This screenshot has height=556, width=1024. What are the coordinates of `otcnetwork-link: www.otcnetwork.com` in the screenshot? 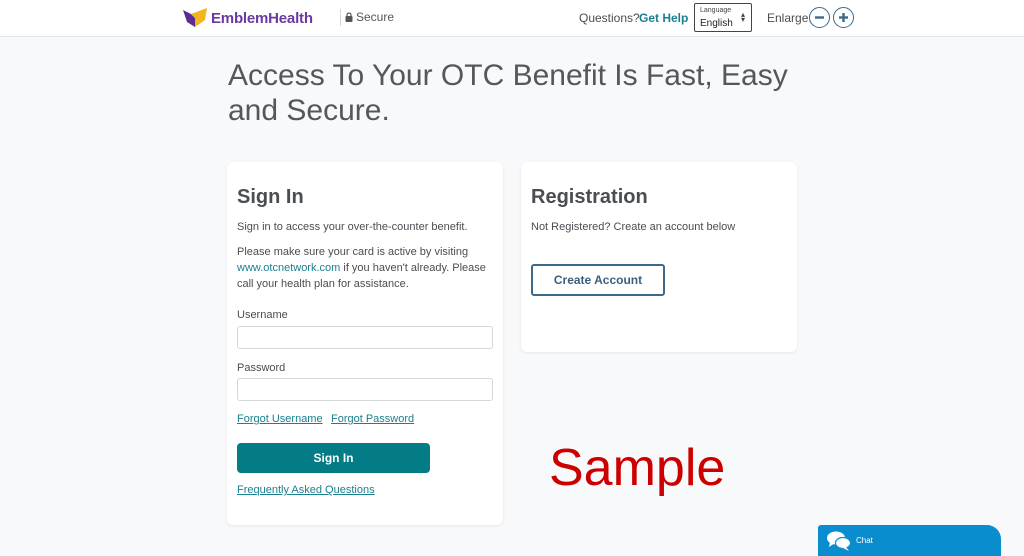 It's located at (288, 268).